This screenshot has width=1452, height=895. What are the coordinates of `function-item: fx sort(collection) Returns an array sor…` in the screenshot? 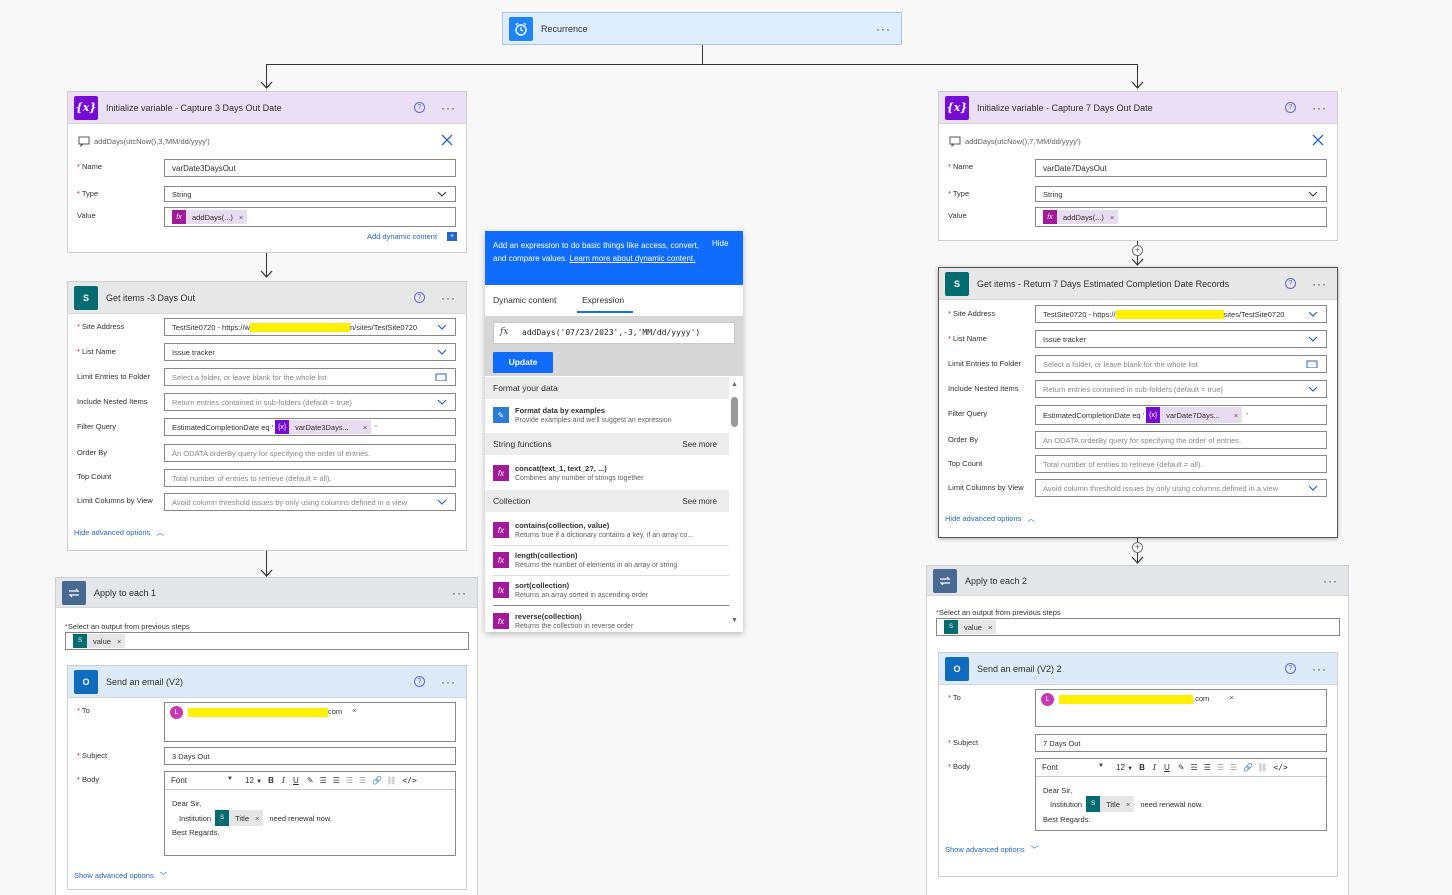 It's located at (611, 592).